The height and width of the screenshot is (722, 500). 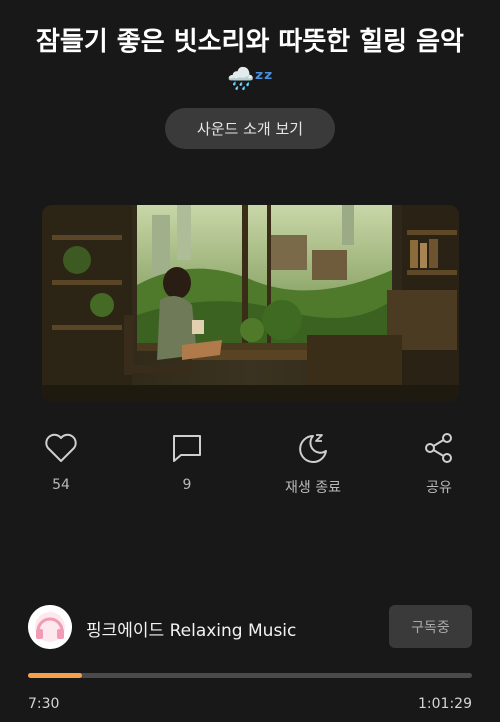 What do you see at coordinates (313, 448) in the screenshot?
I see `sleep-timer-icon` at bounding box center [313, 448].